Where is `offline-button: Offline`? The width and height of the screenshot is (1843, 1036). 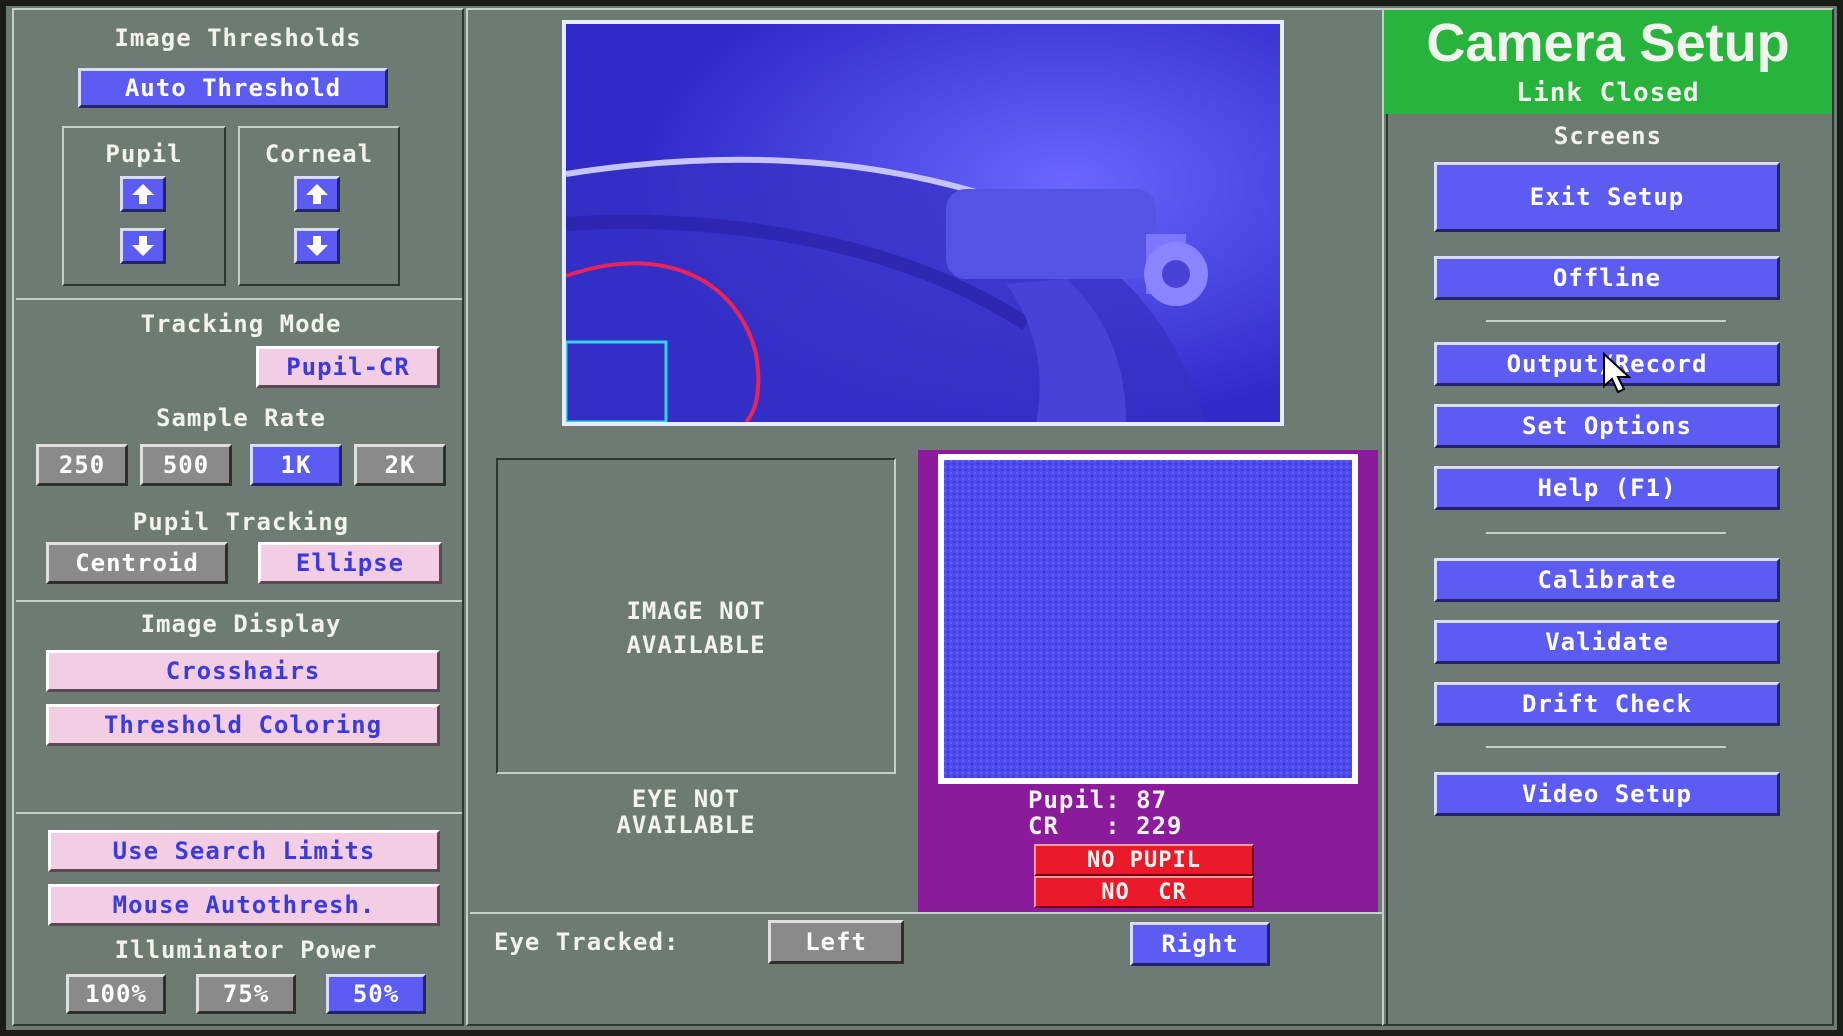 offline-button: Offline is located at coordinates (1607, 278).